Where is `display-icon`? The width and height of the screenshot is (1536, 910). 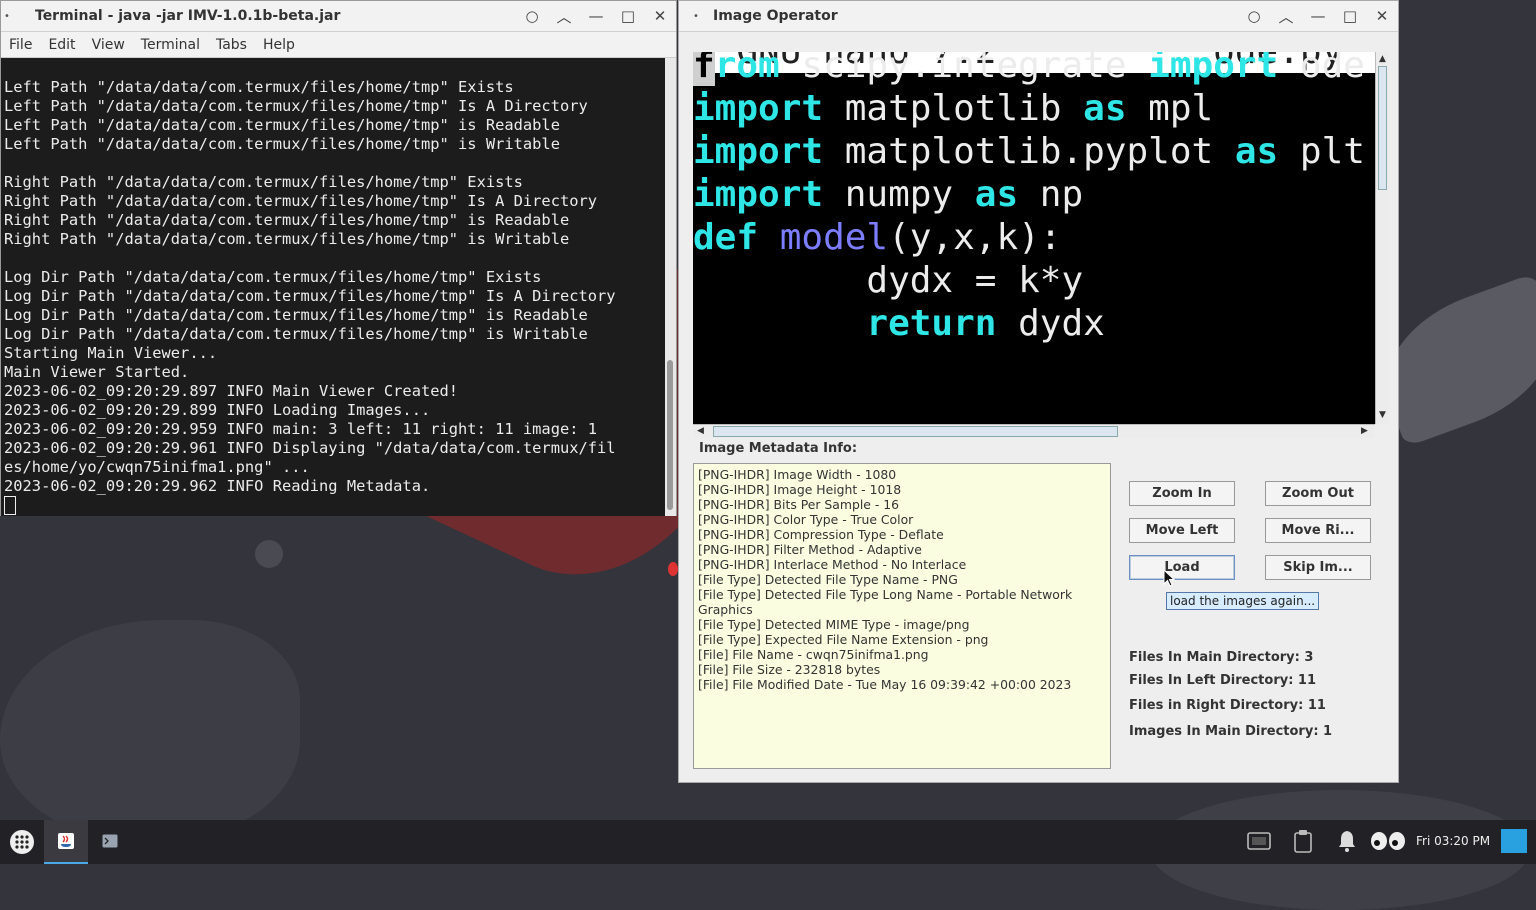
display-icon is located at coordinates (1514, 841).